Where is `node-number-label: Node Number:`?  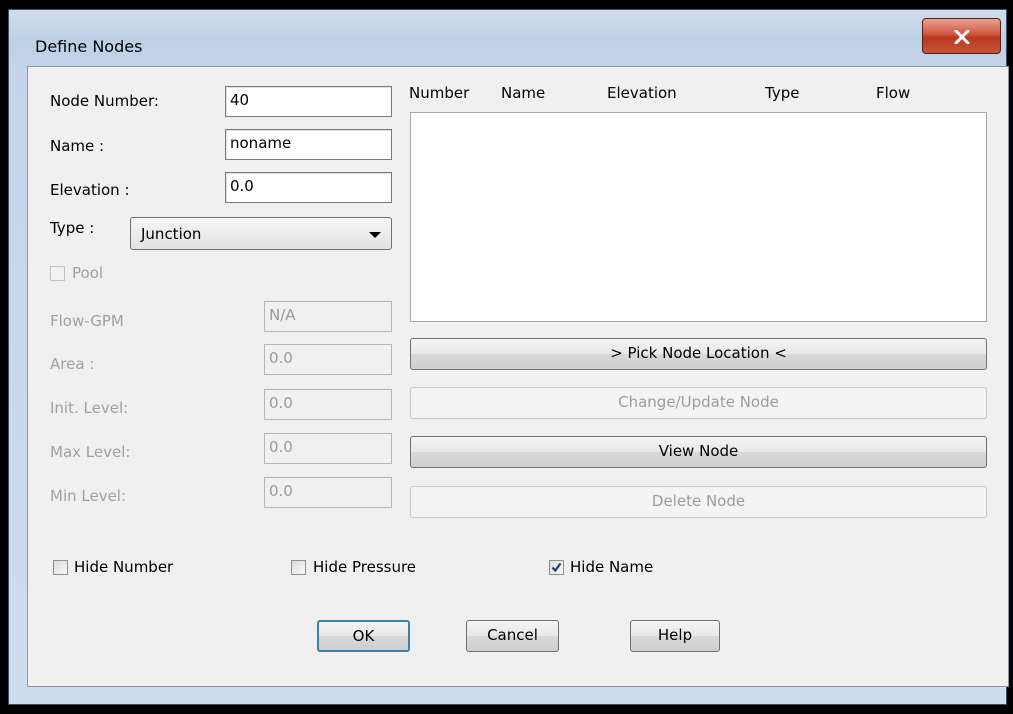
node-number-label: Node Number: is located at coordinates (104, 101).